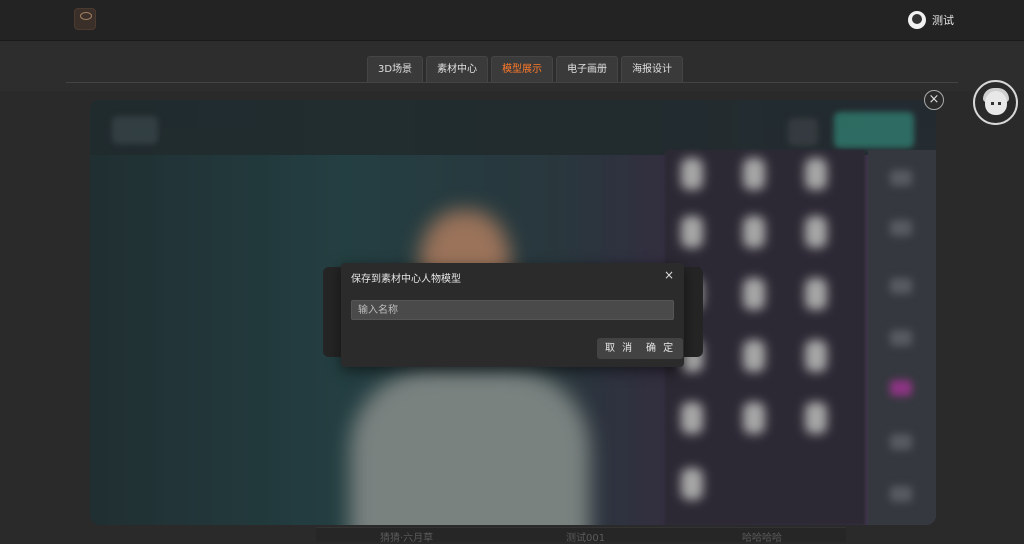 This screenshot has width=1024, height=544. What do you see at coordinates (586, 538) in the screenshot?
I see `bottom-label: 测试001` at bounding box center [586, 538].